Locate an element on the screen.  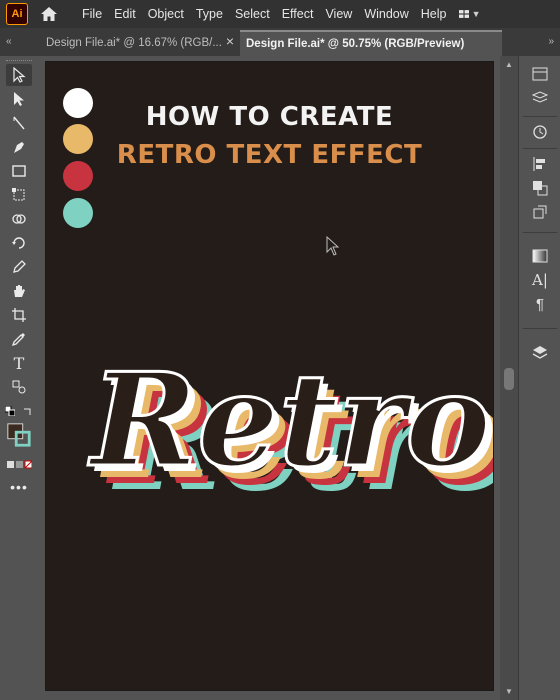
menu-object: Object is located at coordinates (166, 14).